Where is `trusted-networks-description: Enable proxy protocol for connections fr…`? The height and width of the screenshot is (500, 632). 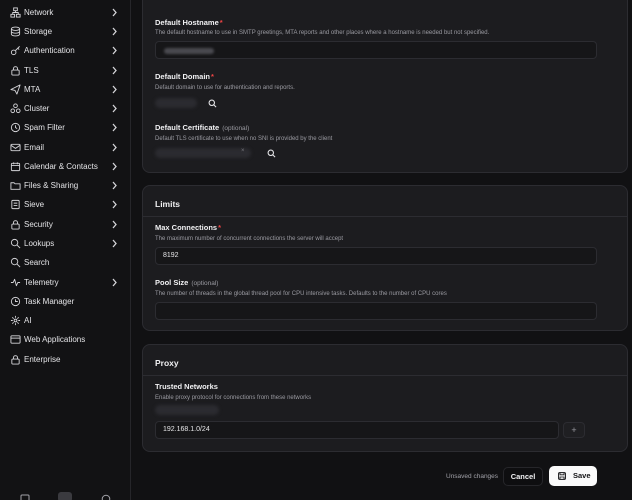
trusted-networks-description: Enable proxy protocol for connections fr… is located at coordinates (233, 398).